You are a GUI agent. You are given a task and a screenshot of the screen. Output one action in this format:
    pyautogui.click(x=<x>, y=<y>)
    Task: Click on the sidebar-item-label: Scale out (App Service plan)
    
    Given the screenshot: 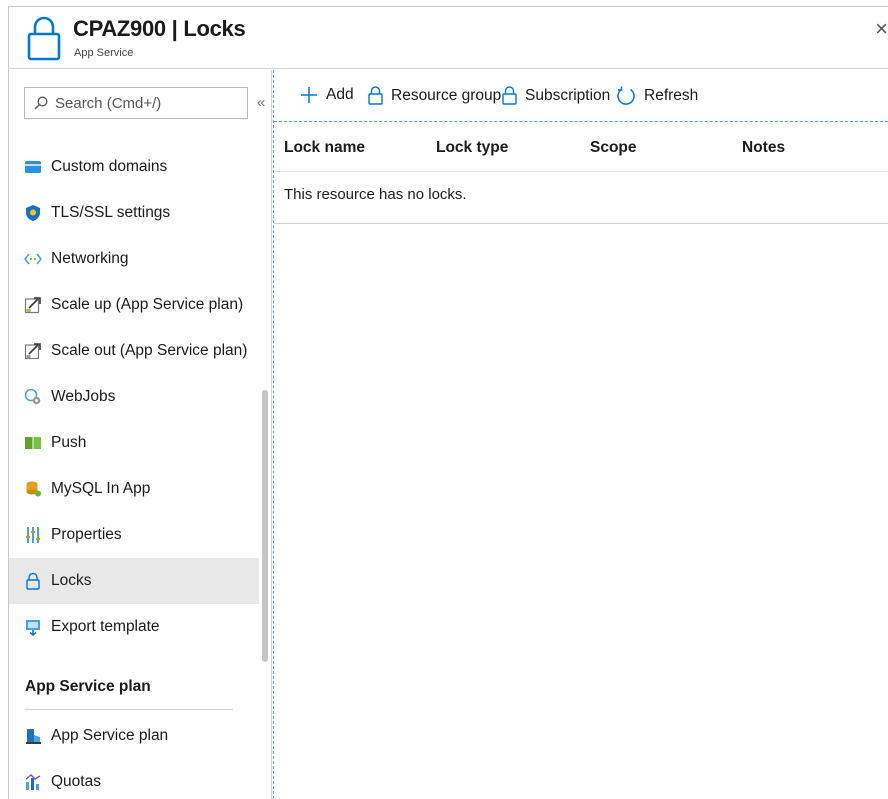 What is the action you would take?
    pyautogui.click(x=149, y=350)
    